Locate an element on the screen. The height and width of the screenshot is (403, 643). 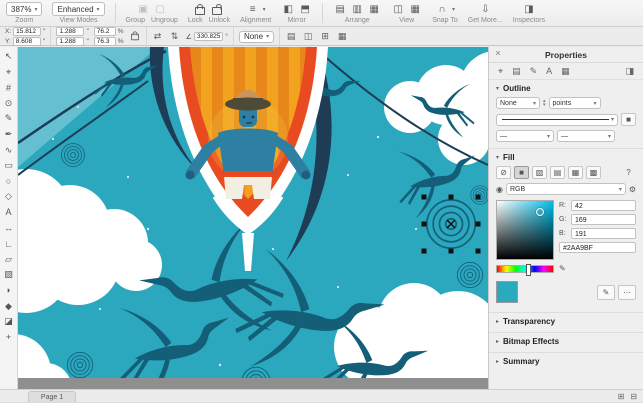
inspectors-button: ◨ is located at coordinates (529, 9).